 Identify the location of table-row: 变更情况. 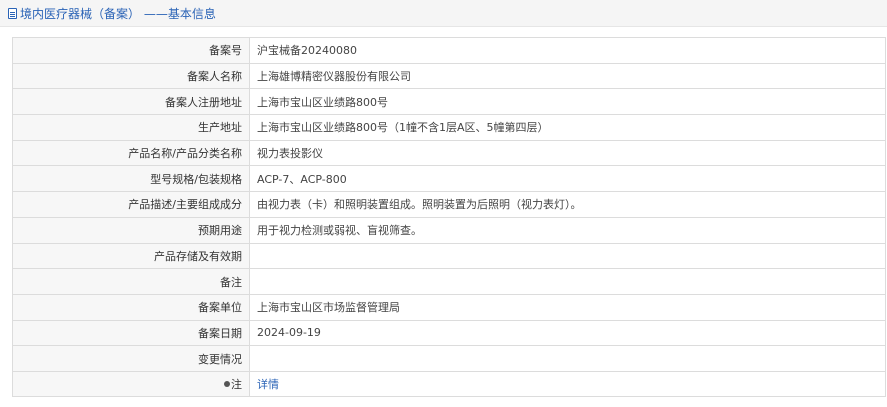
(449, 358).